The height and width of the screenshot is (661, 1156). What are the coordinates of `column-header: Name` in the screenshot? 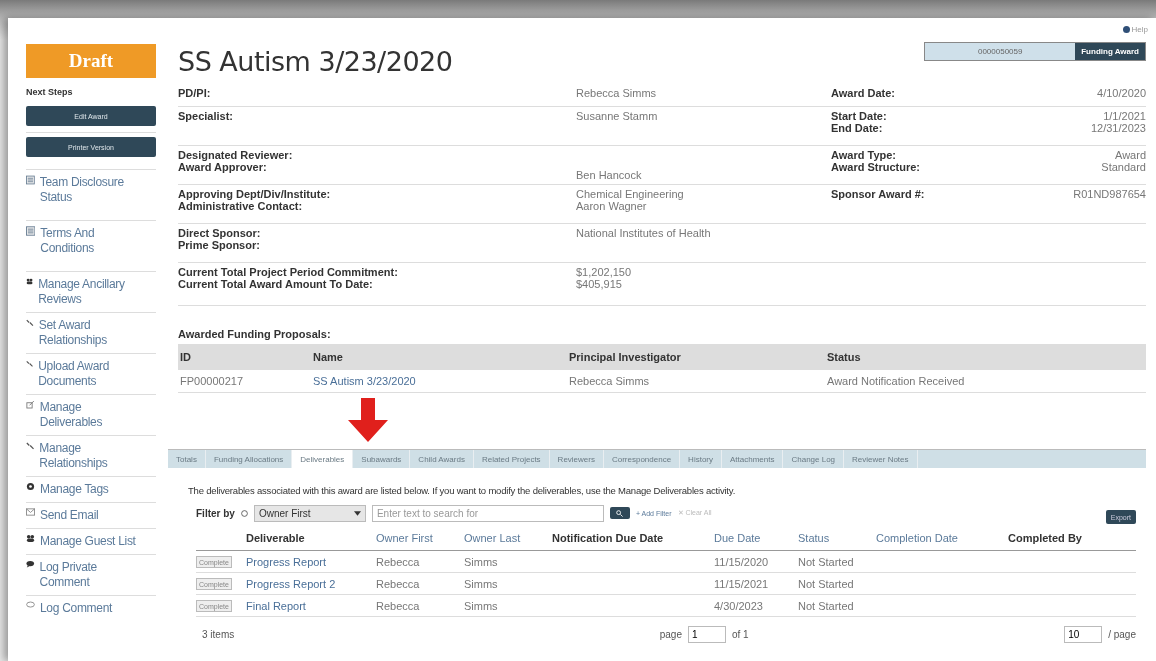 It's located at (328, 356).